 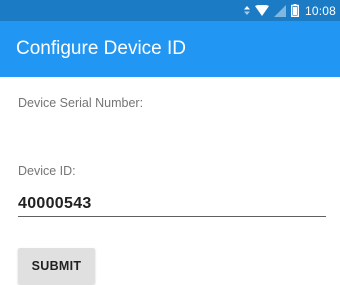 I want to click on wifi-icon, so click(x=261, y=10).